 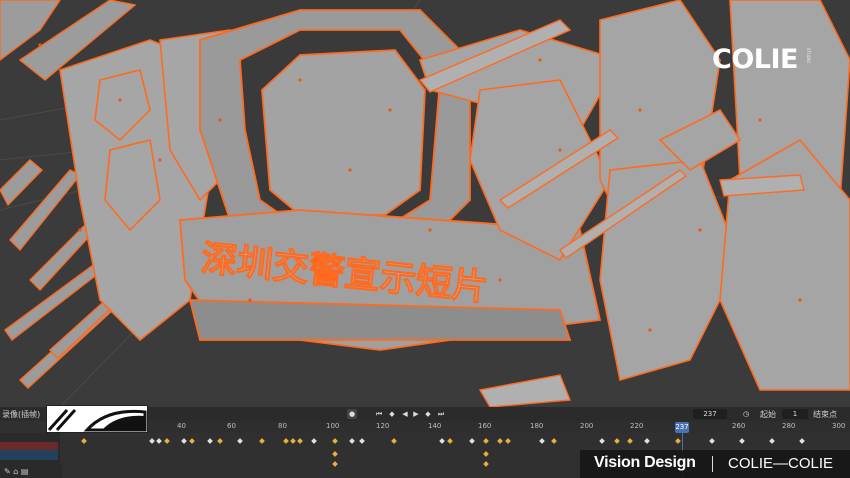 What do you see at coordinates (392, 414) in the screenshot?
I see `prev-keyframe-icon: ◆` at bounding box center [392, 414].